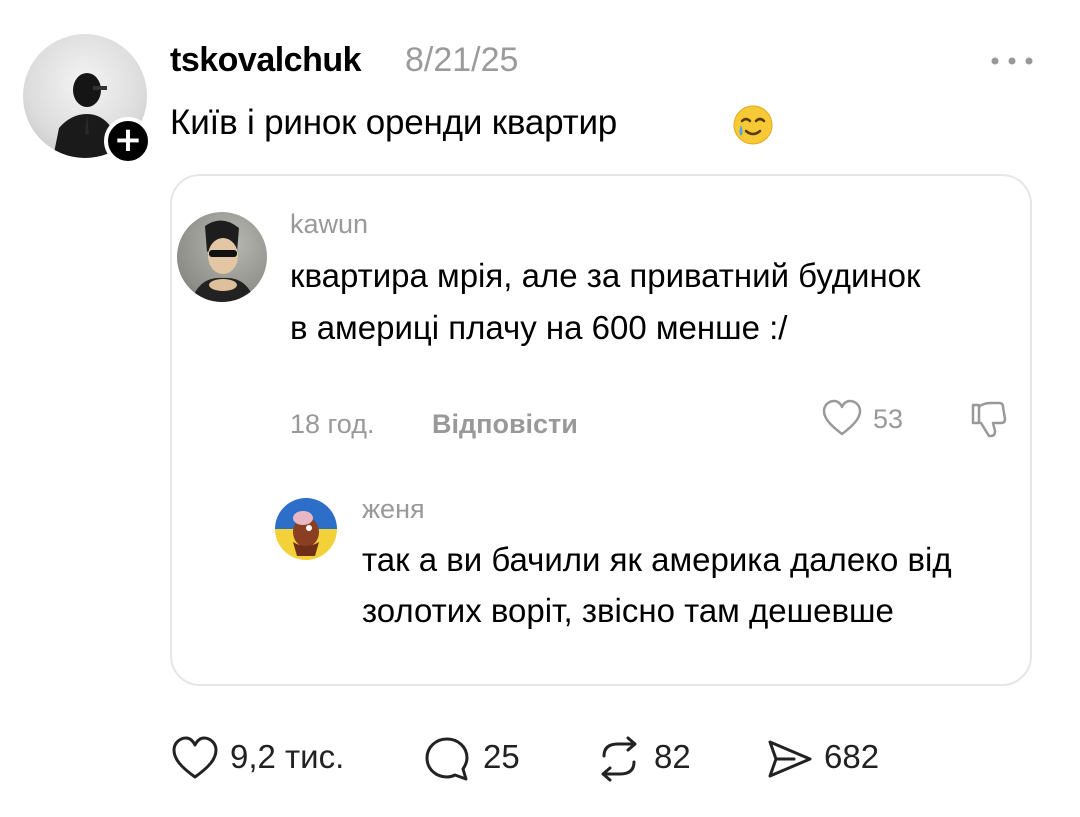 This screenshot has width=1080, height=817. Describe the element at coordinates (128, 141) in the screenshot. I see `follow-button: +` at that location.